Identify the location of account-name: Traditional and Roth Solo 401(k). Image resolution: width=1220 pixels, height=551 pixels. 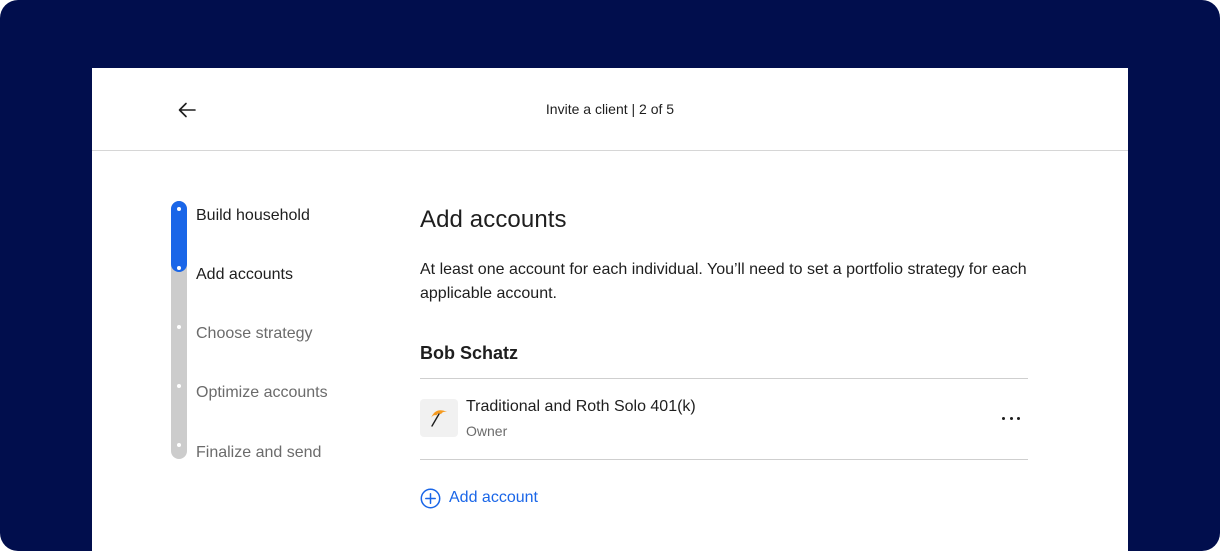
(581, 406).